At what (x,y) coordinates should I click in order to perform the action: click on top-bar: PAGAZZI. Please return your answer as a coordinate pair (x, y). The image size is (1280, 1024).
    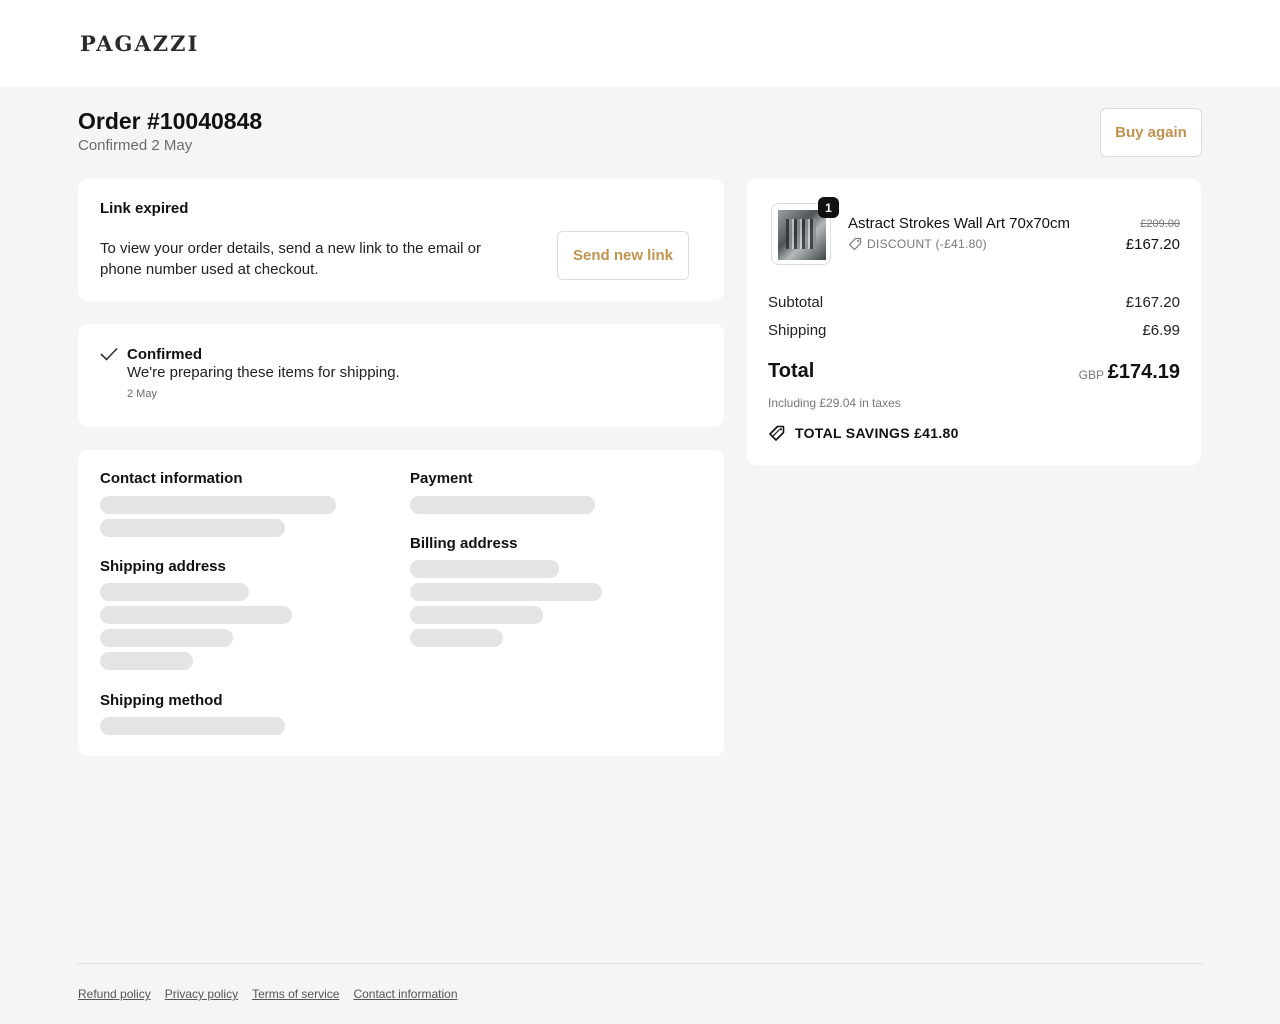
    Looking at the image, I should click on (640, 43).